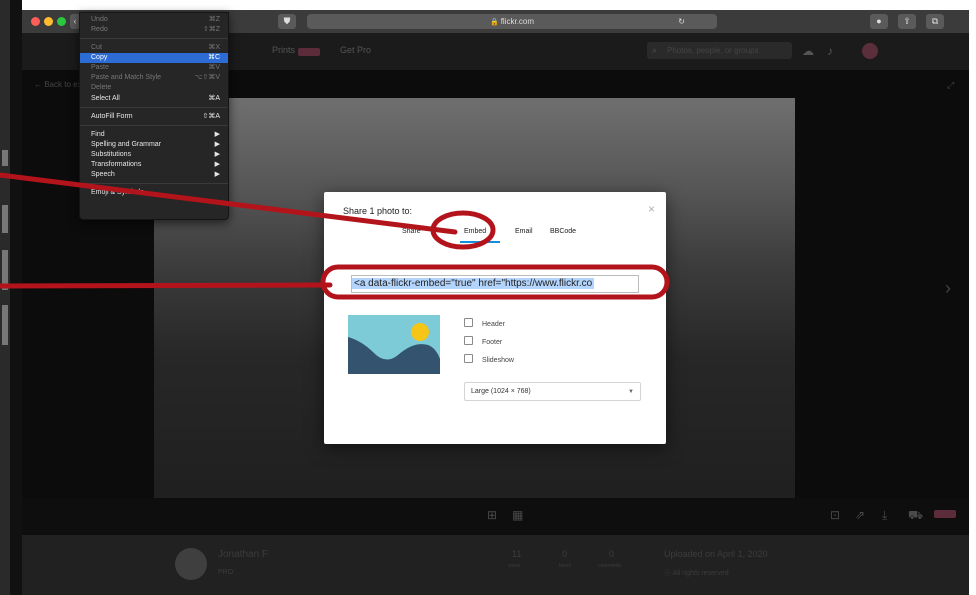  I want to click on download-icon: ●, so click(879, 21).